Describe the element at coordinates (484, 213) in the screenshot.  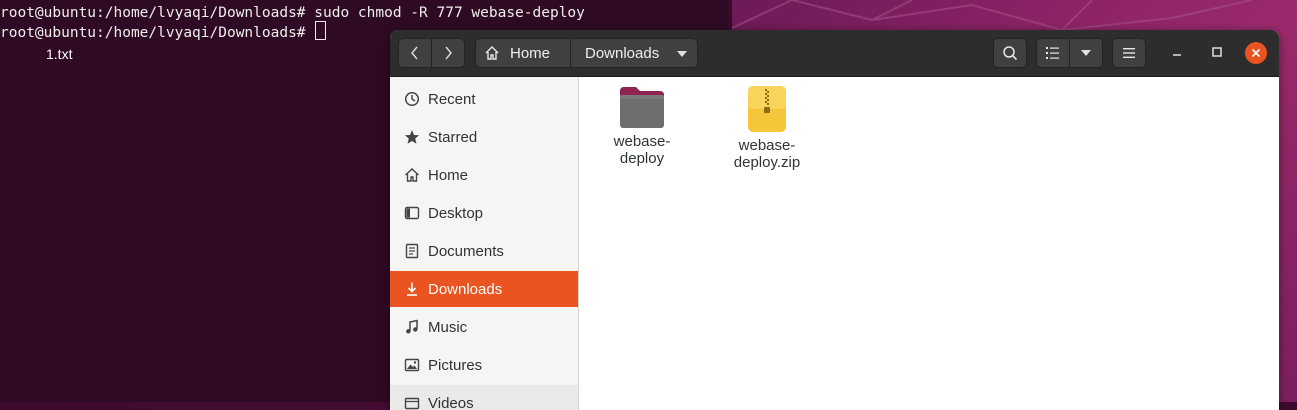
I see `sidebar-item-desktop: Desktop` at that location.